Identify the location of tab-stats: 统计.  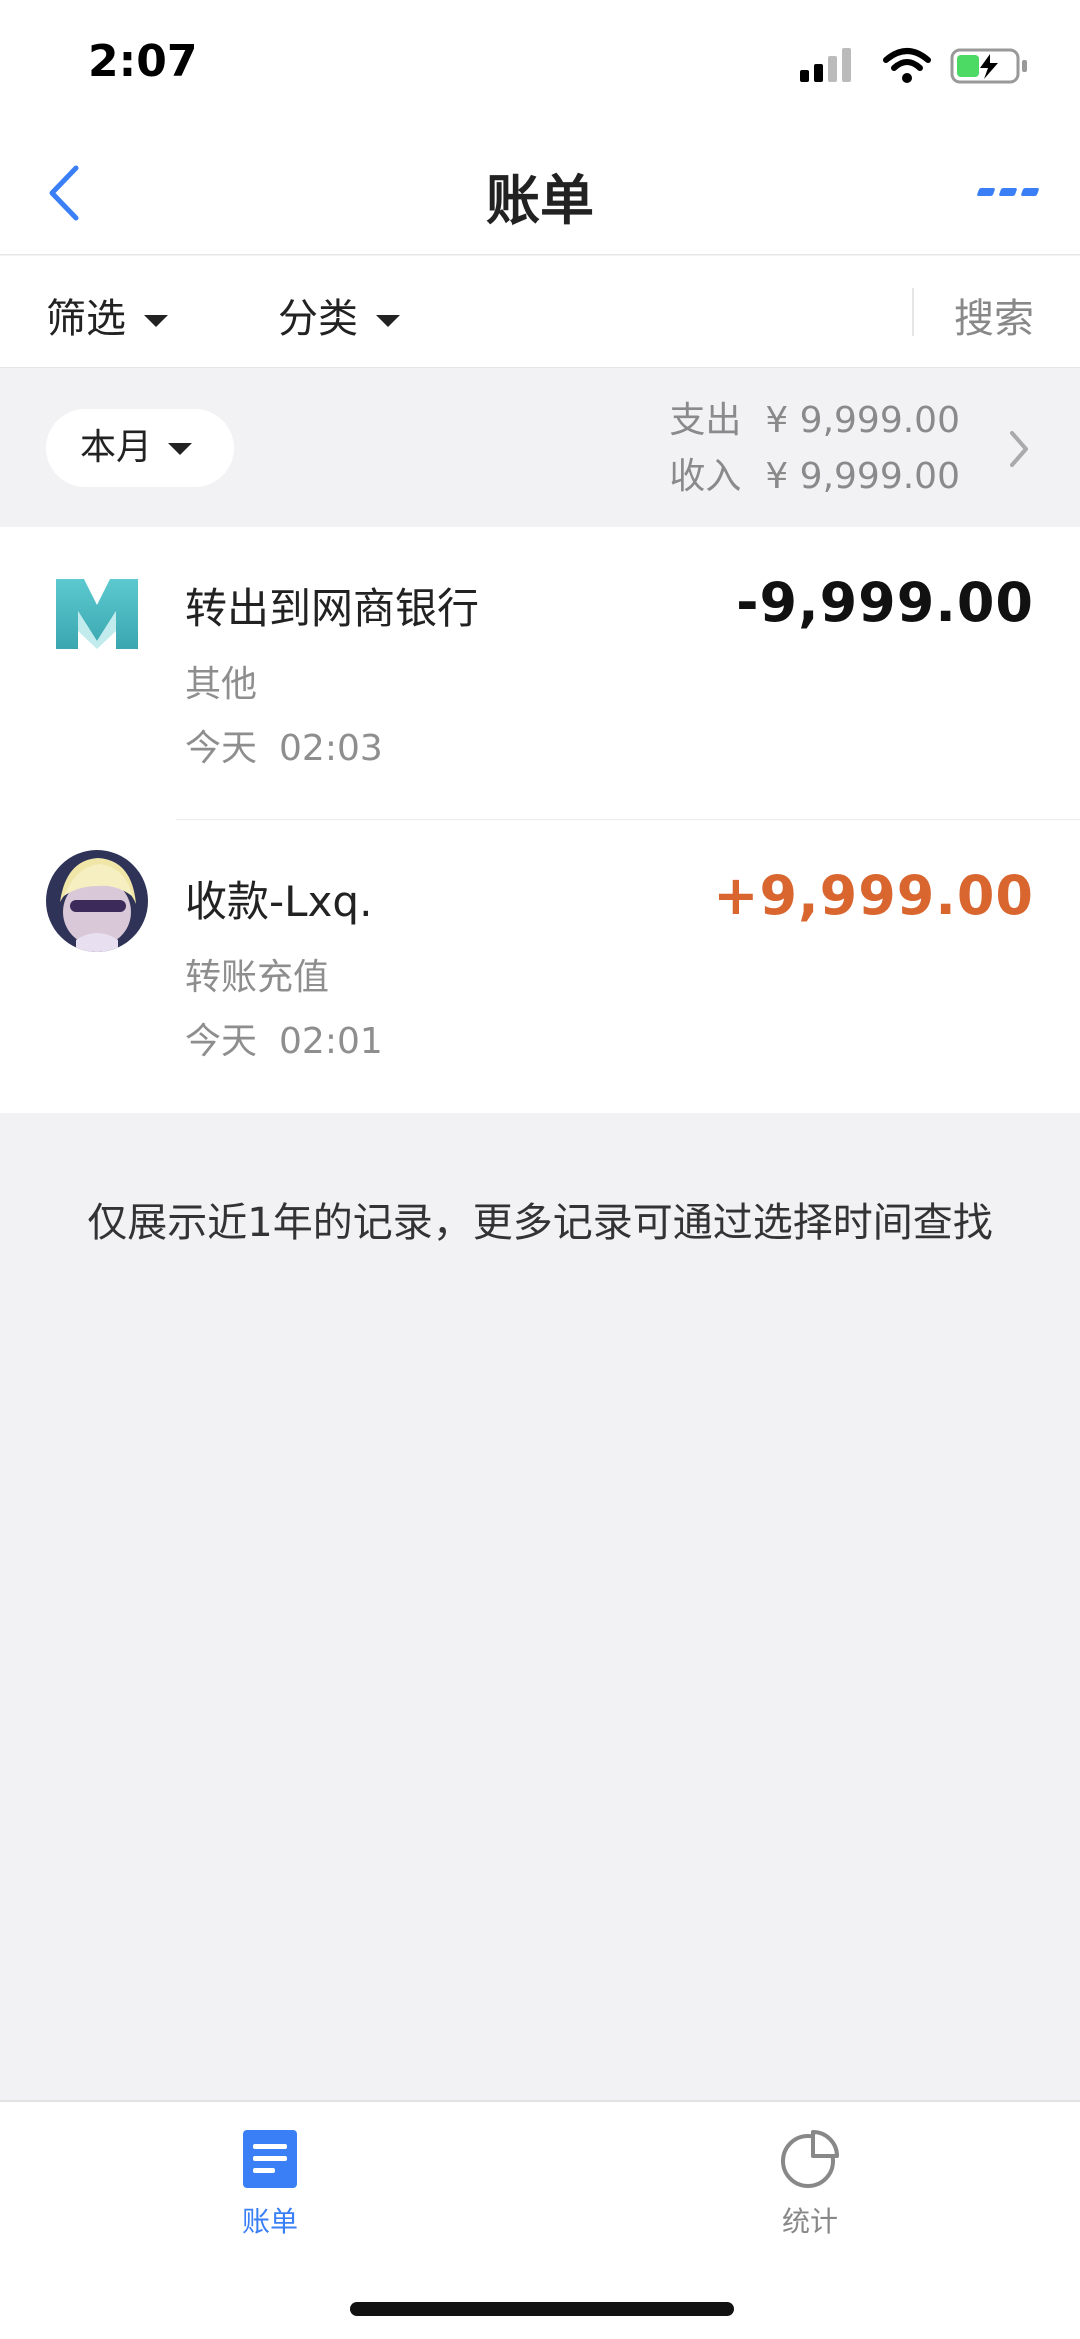
(810, 2181).